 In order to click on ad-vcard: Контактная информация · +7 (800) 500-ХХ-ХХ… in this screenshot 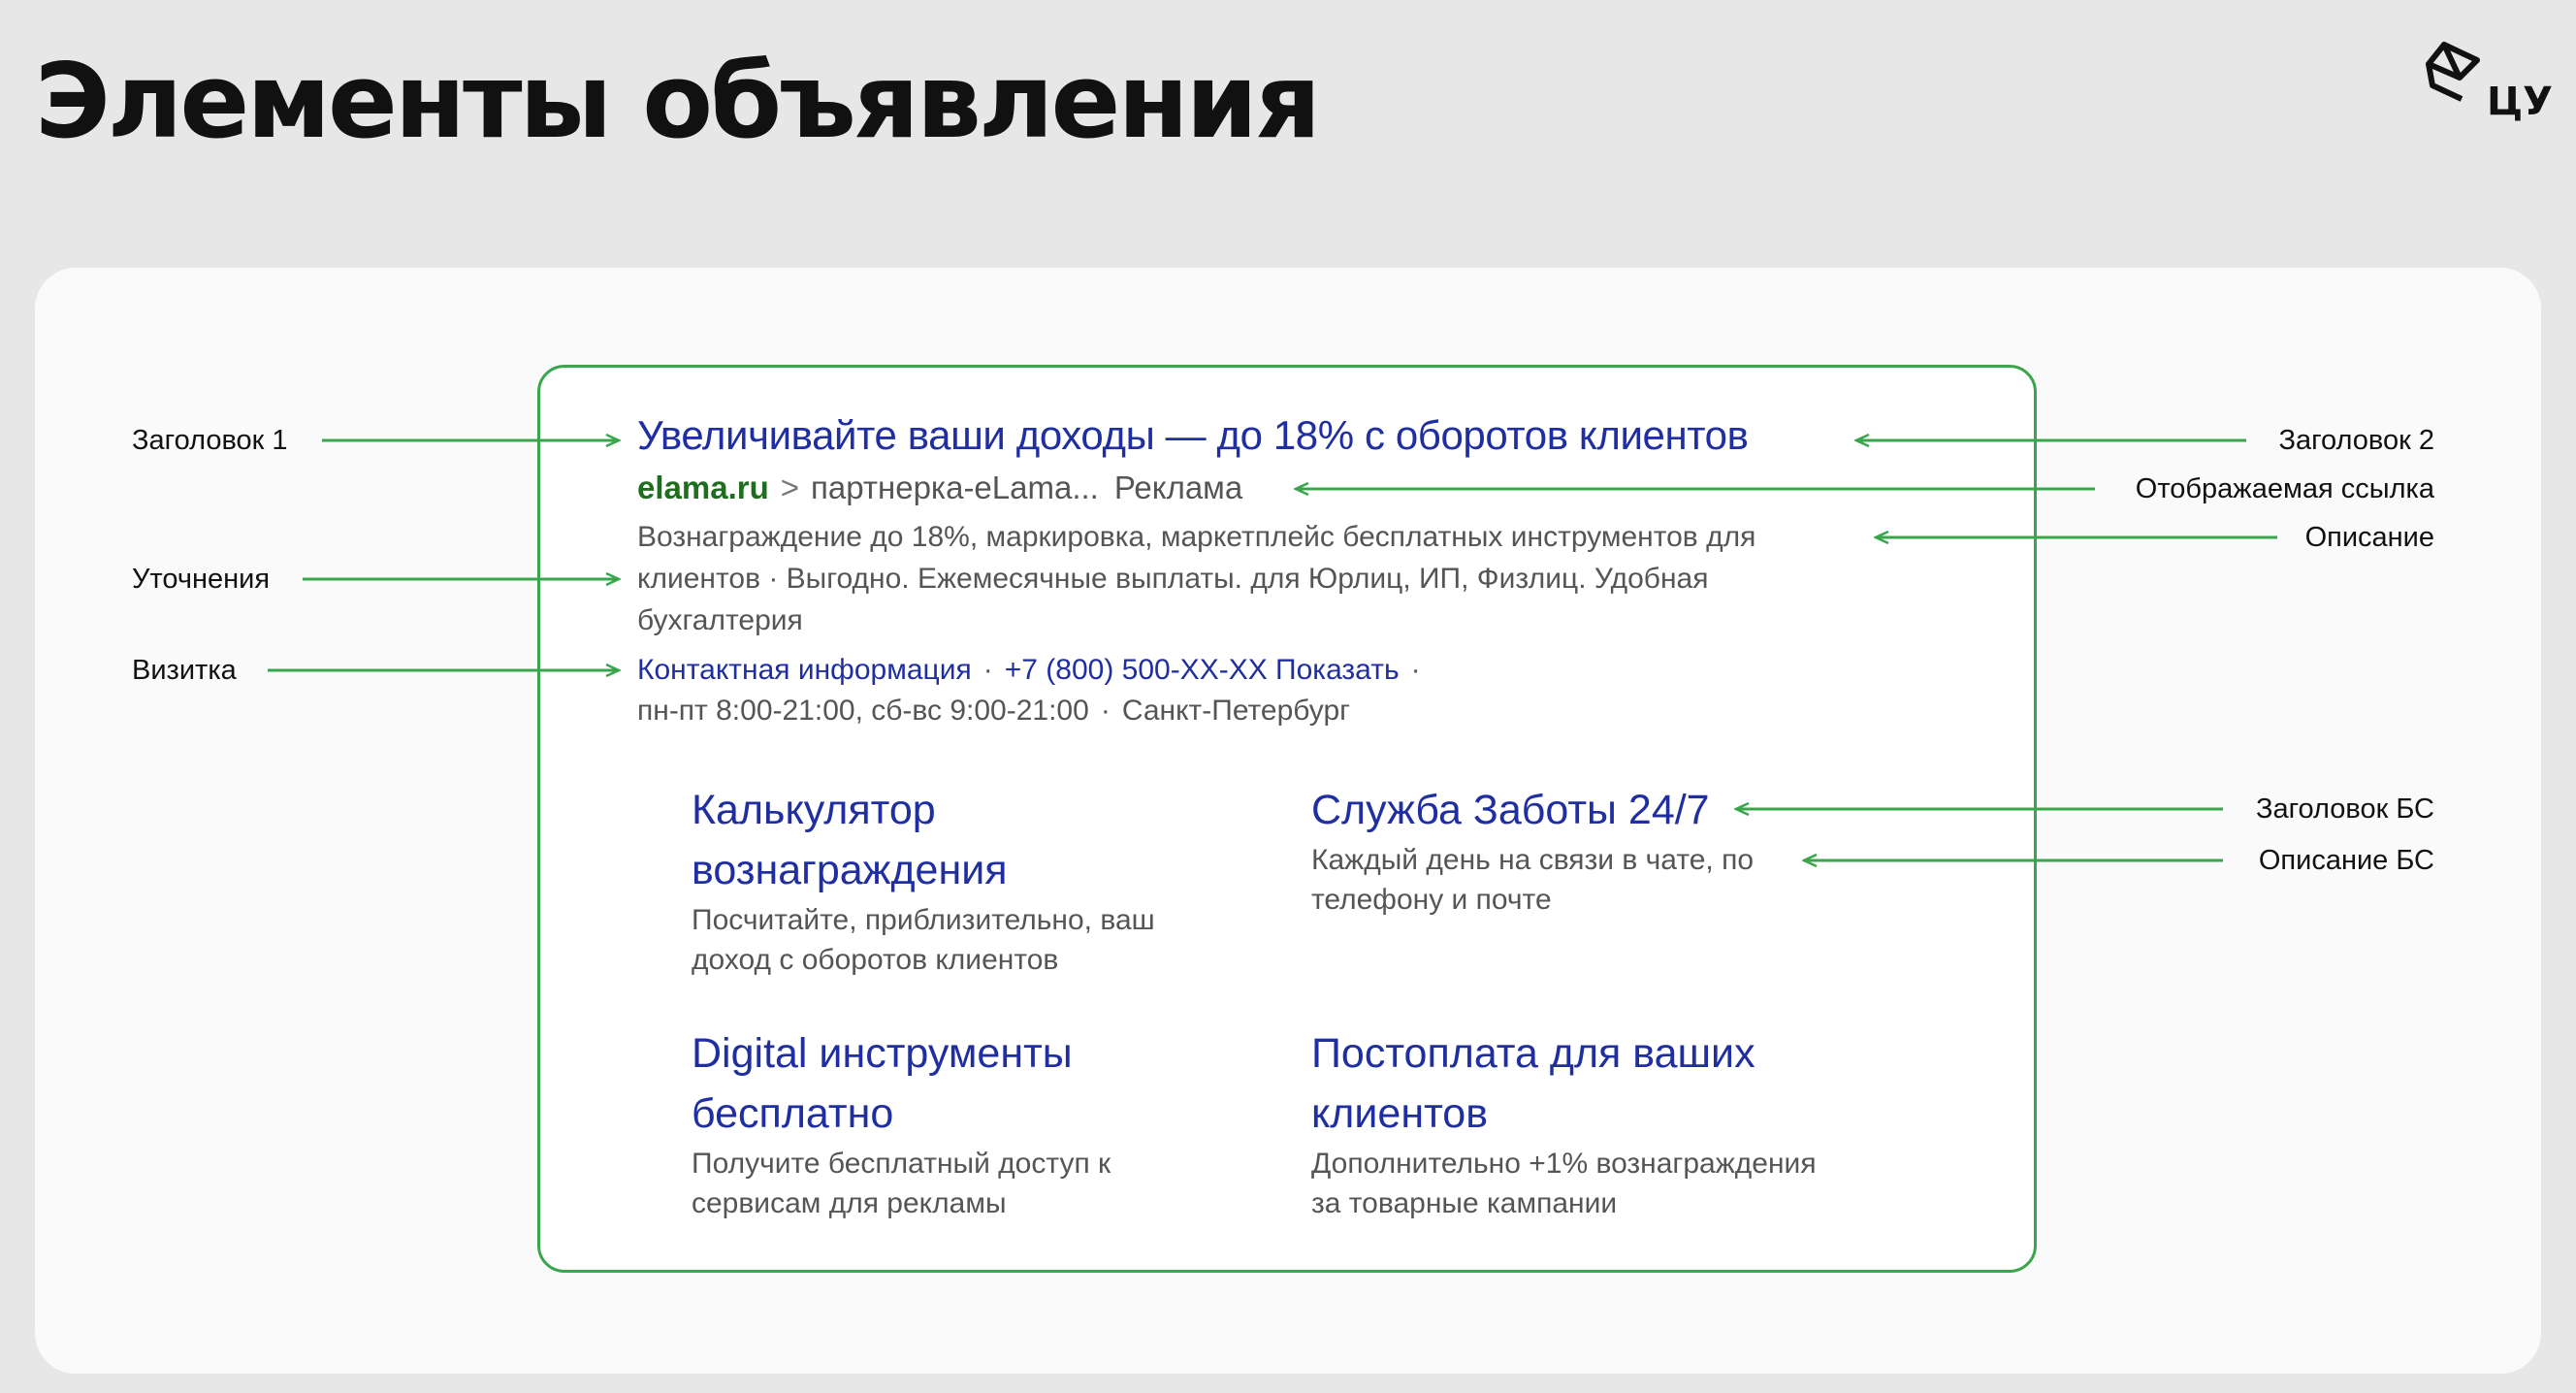, I will do `click(1035, 690)`.